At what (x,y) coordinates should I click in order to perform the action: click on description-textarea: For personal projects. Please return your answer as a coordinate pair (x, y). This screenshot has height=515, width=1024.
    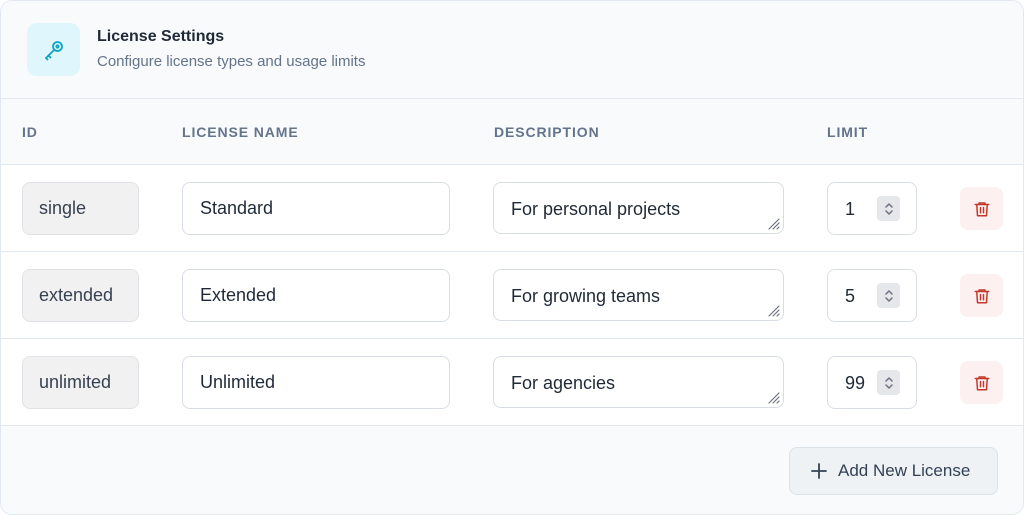
    Looking at the image, I should click on (638, 208).